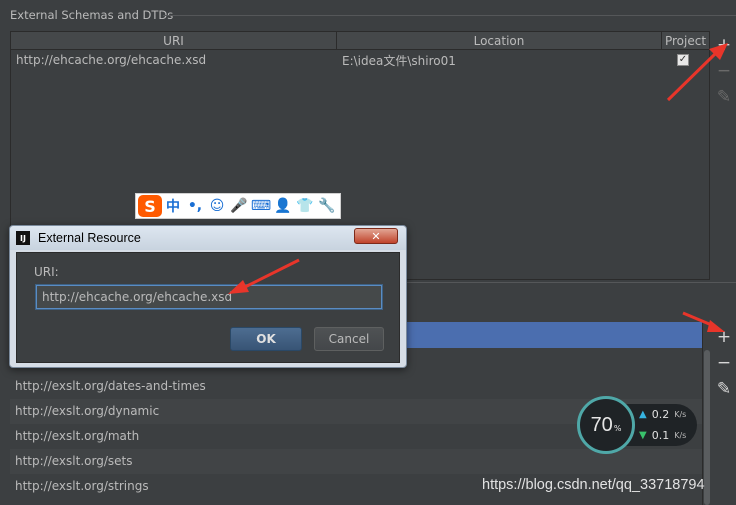  Describe the element at coordinates (643, 414) in the screenshot. I see `upload-arrow-icon: ▲` at that location.